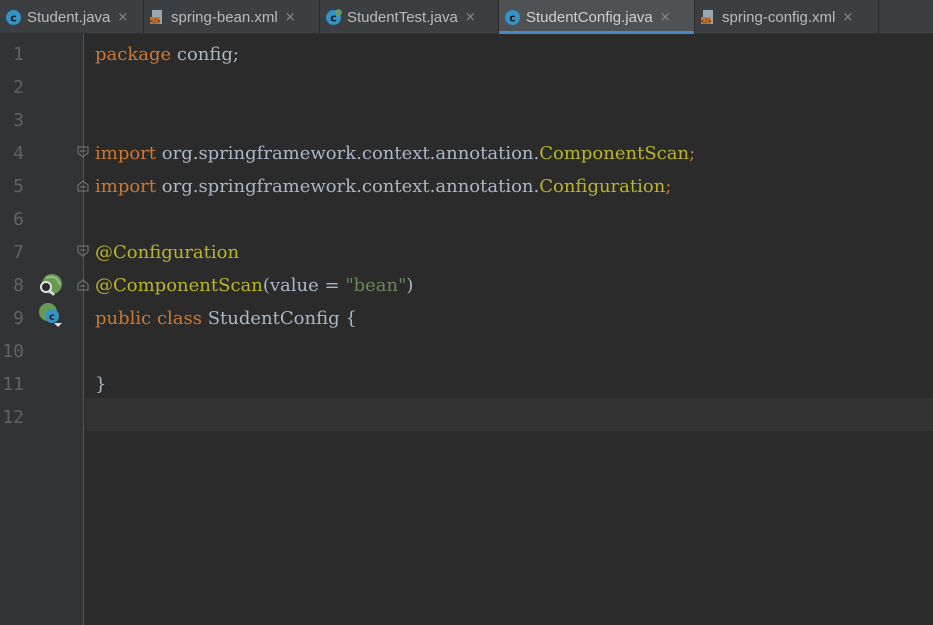 The width and height of the screenshot is (933, 625). I want to click on tab-studenttest-java: c StudentTest.java ×, so click(409, 17).